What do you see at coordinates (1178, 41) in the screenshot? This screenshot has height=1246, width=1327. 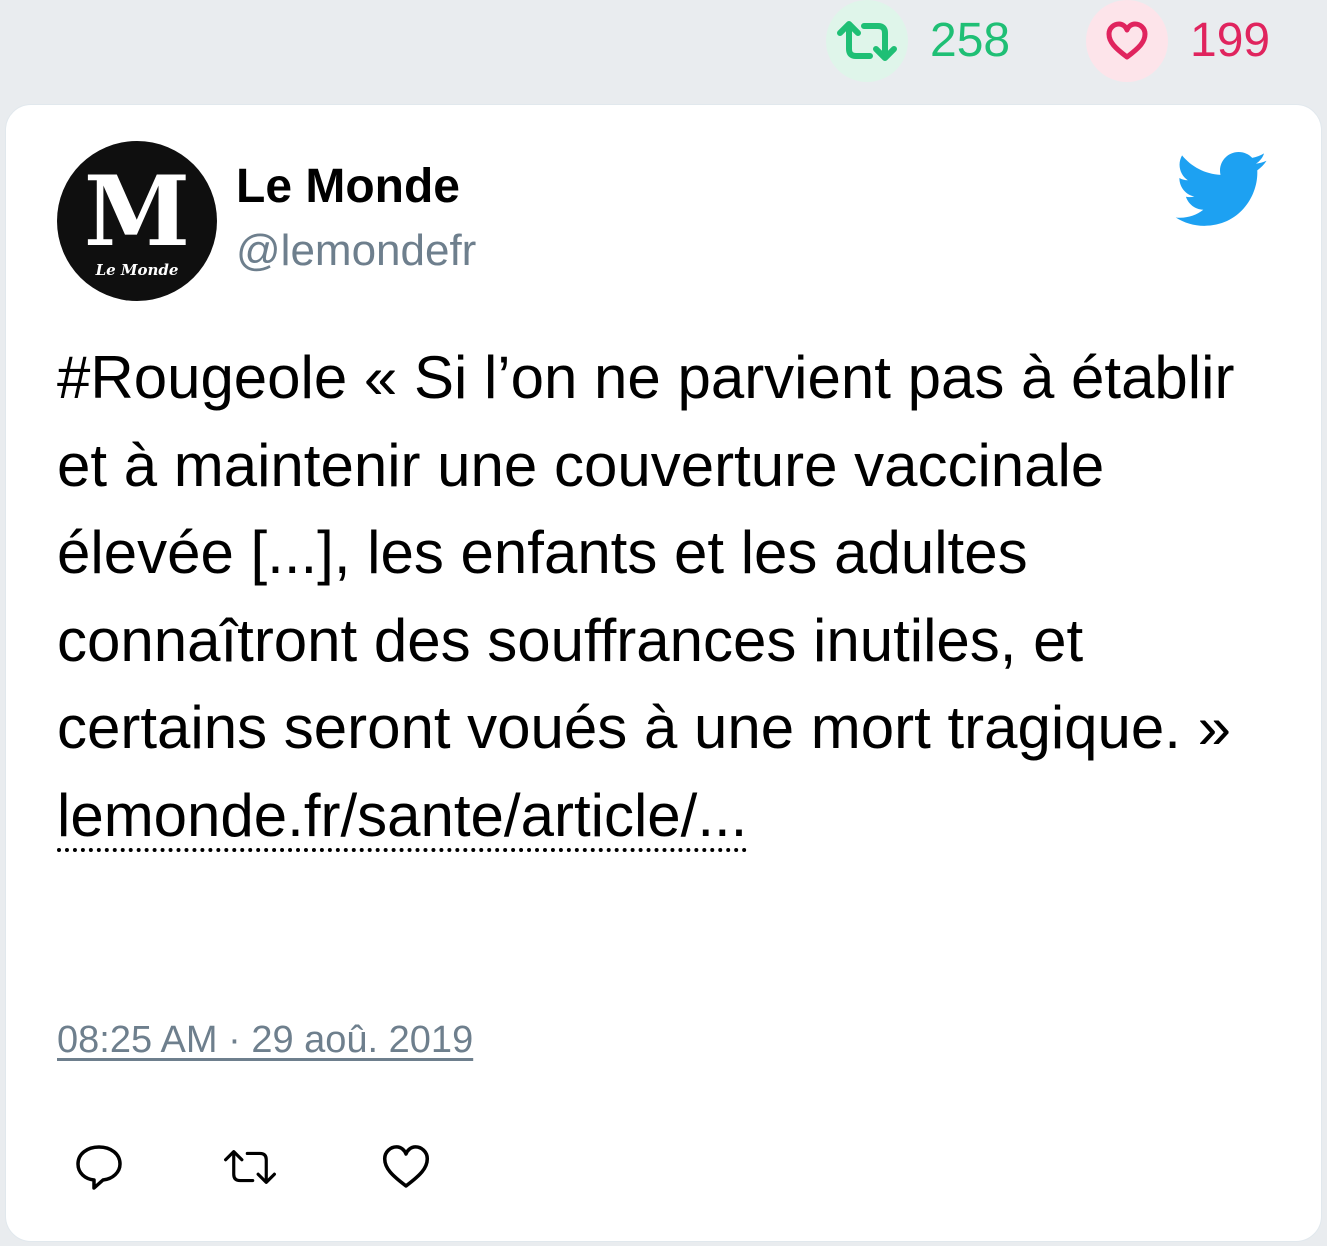 I see `like-stat: 199` at bounding box center [1178, 41].